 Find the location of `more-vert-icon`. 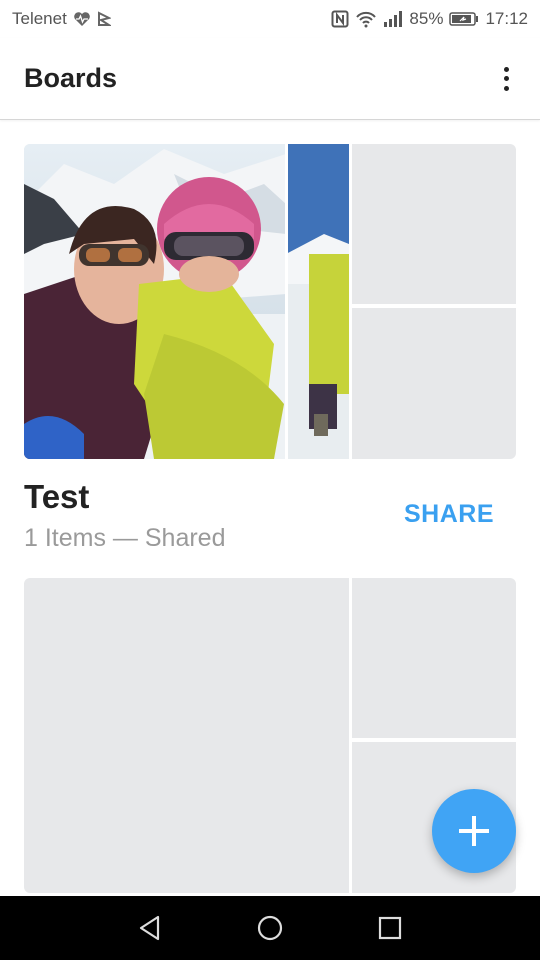

more-vert-icon is located at coordinates (506, 79).